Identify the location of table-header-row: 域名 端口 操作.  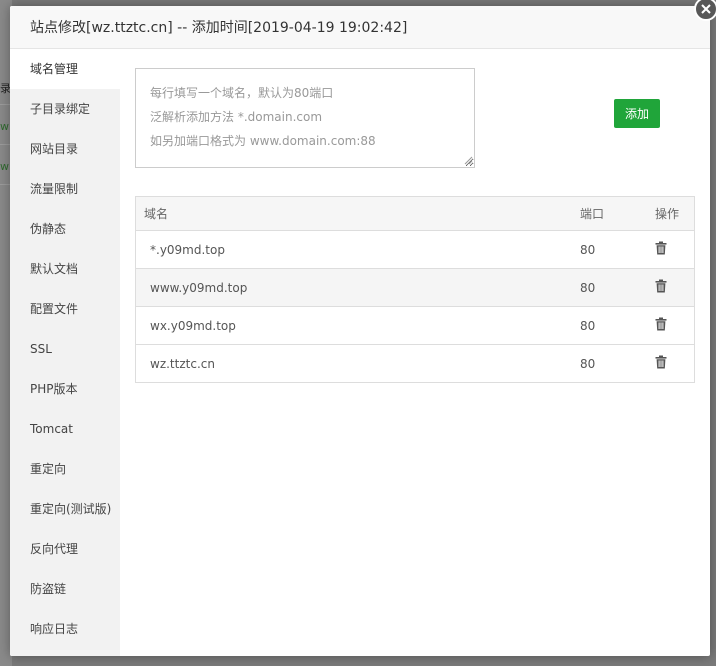
(415, 213).